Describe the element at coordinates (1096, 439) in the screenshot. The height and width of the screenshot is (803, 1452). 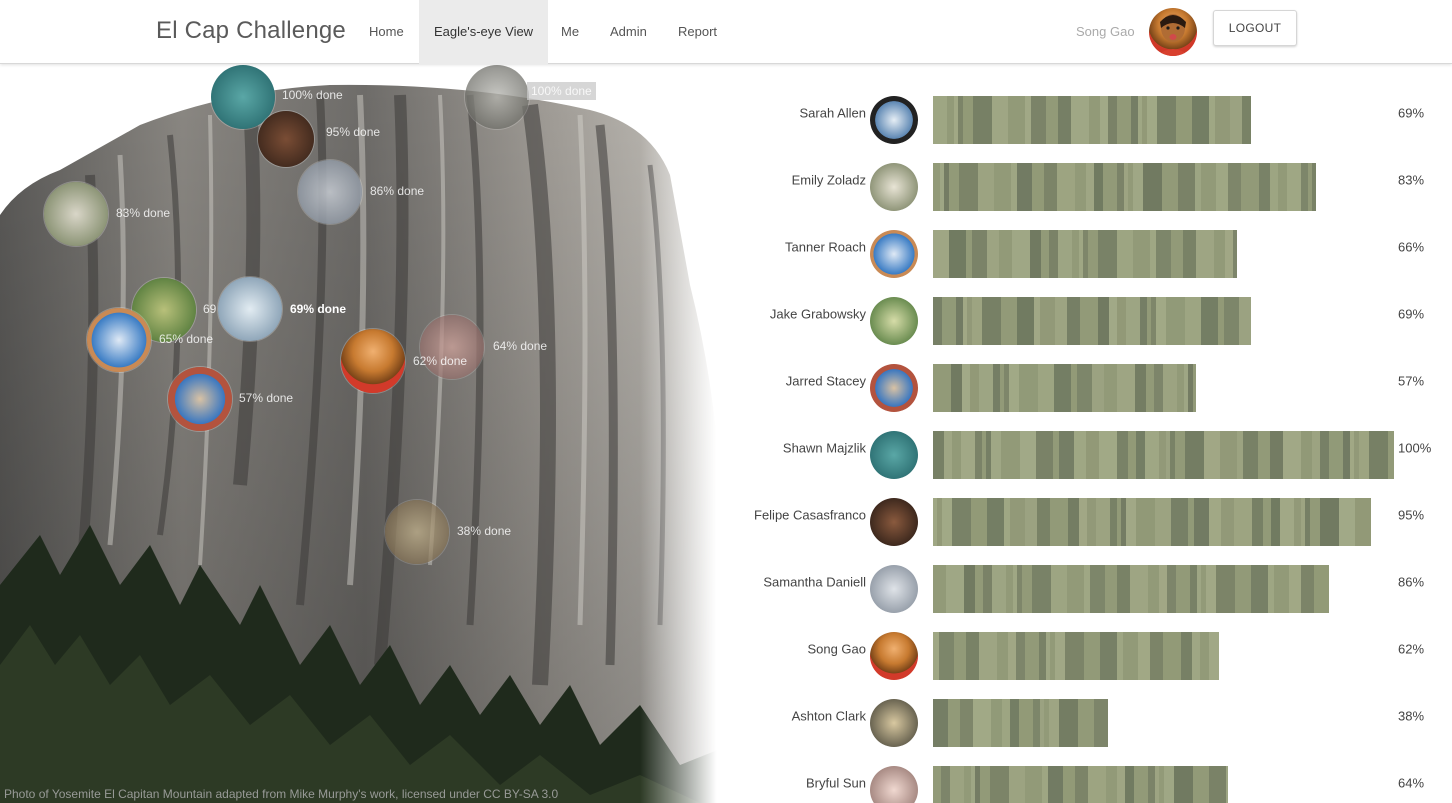
I see `leaderboard-row: Shawn Majzlik 100%` at that location.